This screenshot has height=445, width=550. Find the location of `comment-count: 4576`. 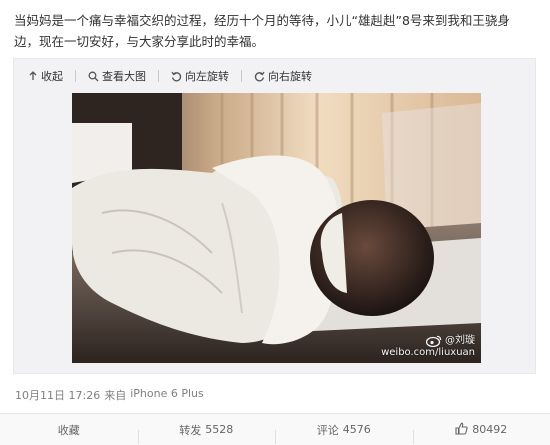

comment-count: 4576 is located at coordinates (357, 429).